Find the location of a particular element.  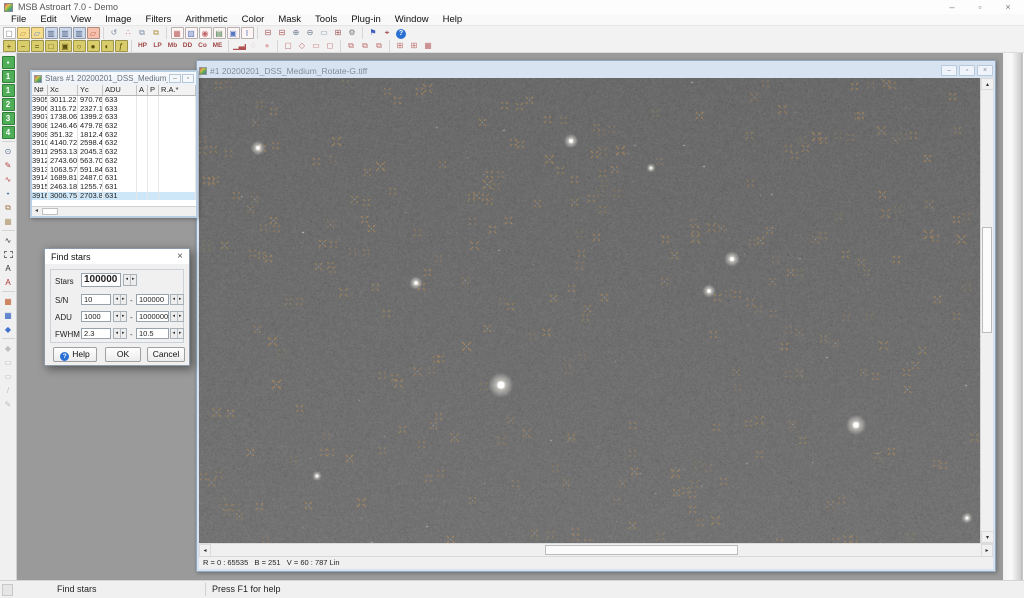

profile-icon: ∿ is located at coordinates (8, 179).